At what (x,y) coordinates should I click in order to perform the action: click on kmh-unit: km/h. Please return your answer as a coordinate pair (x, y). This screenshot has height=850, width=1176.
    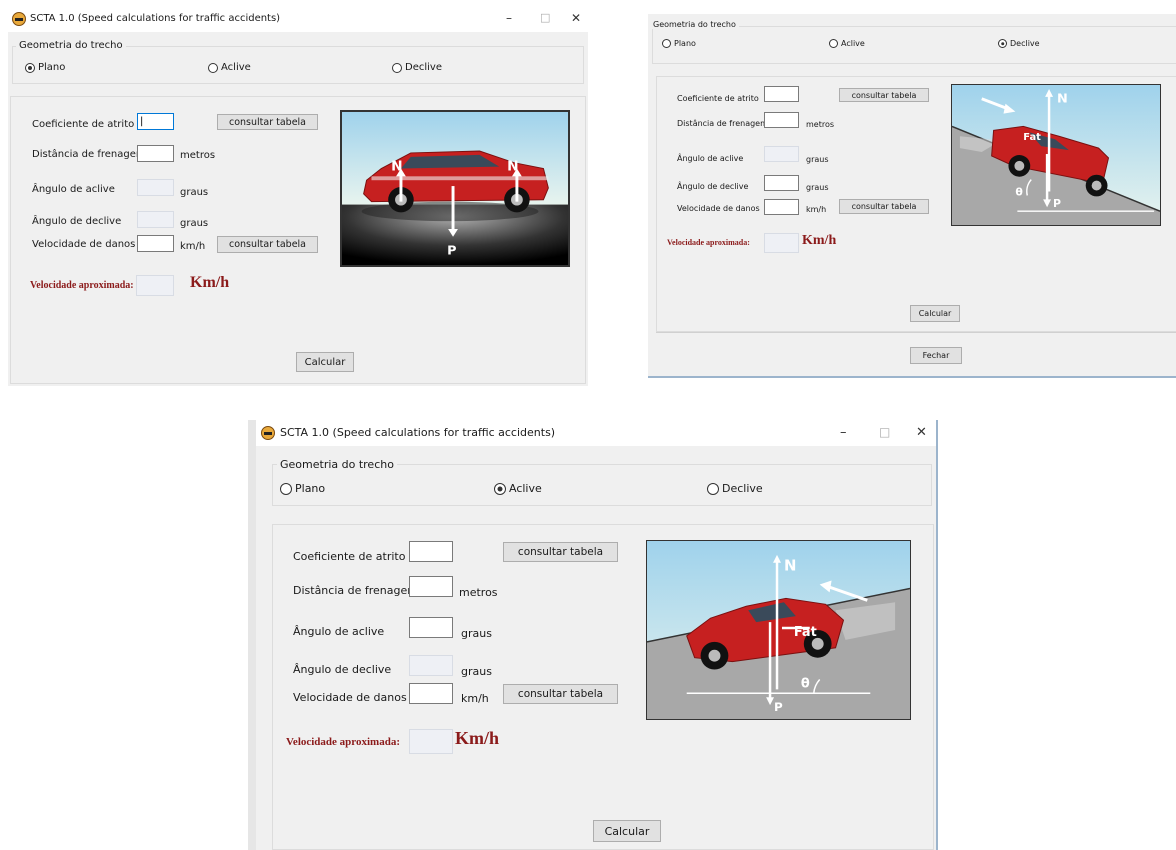
    Looking at the image, I should click on (193, 246).